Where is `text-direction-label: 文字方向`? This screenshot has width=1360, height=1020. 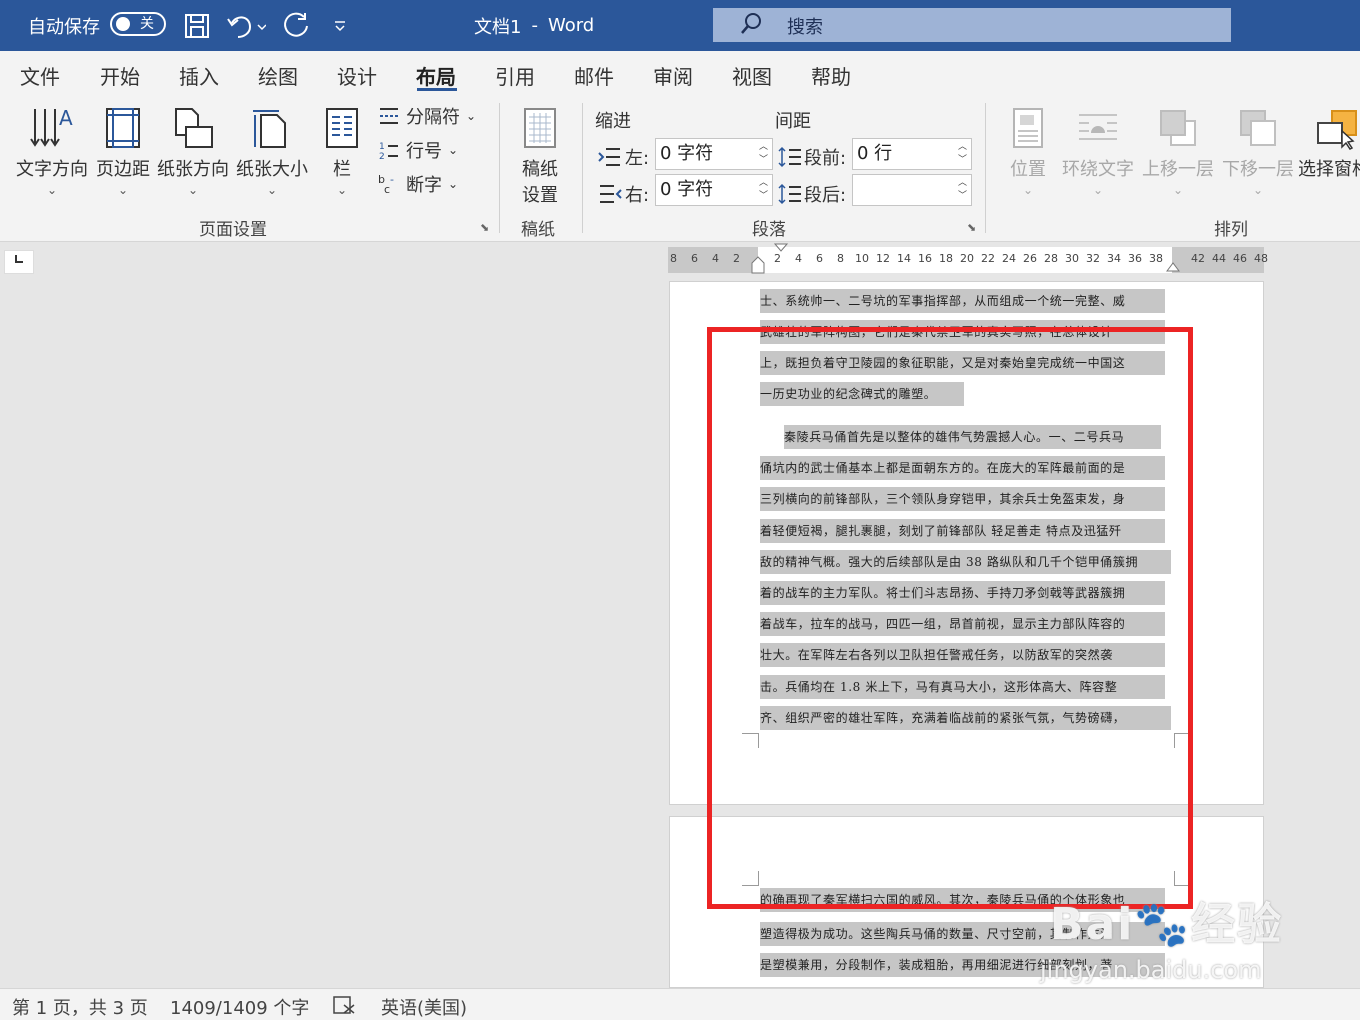 text-direction-label: 文字方向 is located at coordinates (52, 169).